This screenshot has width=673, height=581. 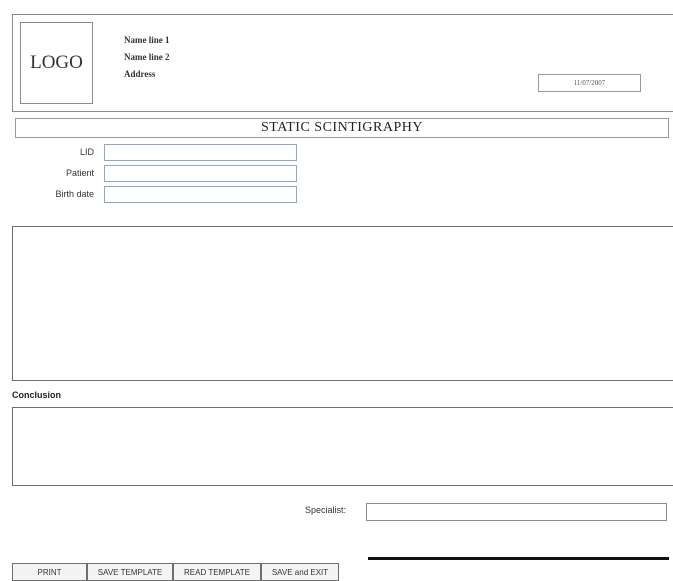 I want to click on name-line-2: Name line 2, so click(x=147, y=57).